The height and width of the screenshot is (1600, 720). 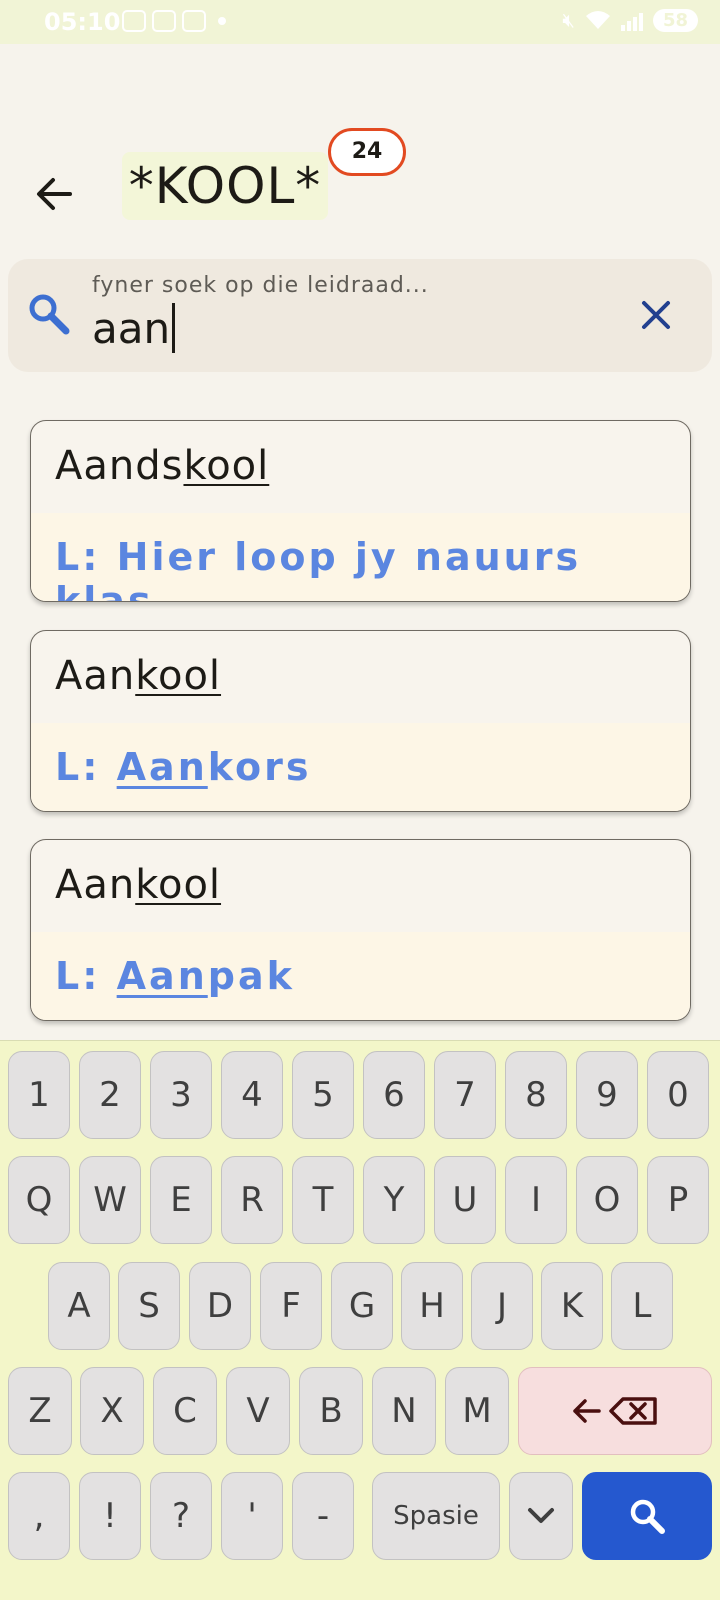 What do you see at coordinates (331, 1411) in the screenshot?
I see `key: B` at bounding box center [331, 1411].